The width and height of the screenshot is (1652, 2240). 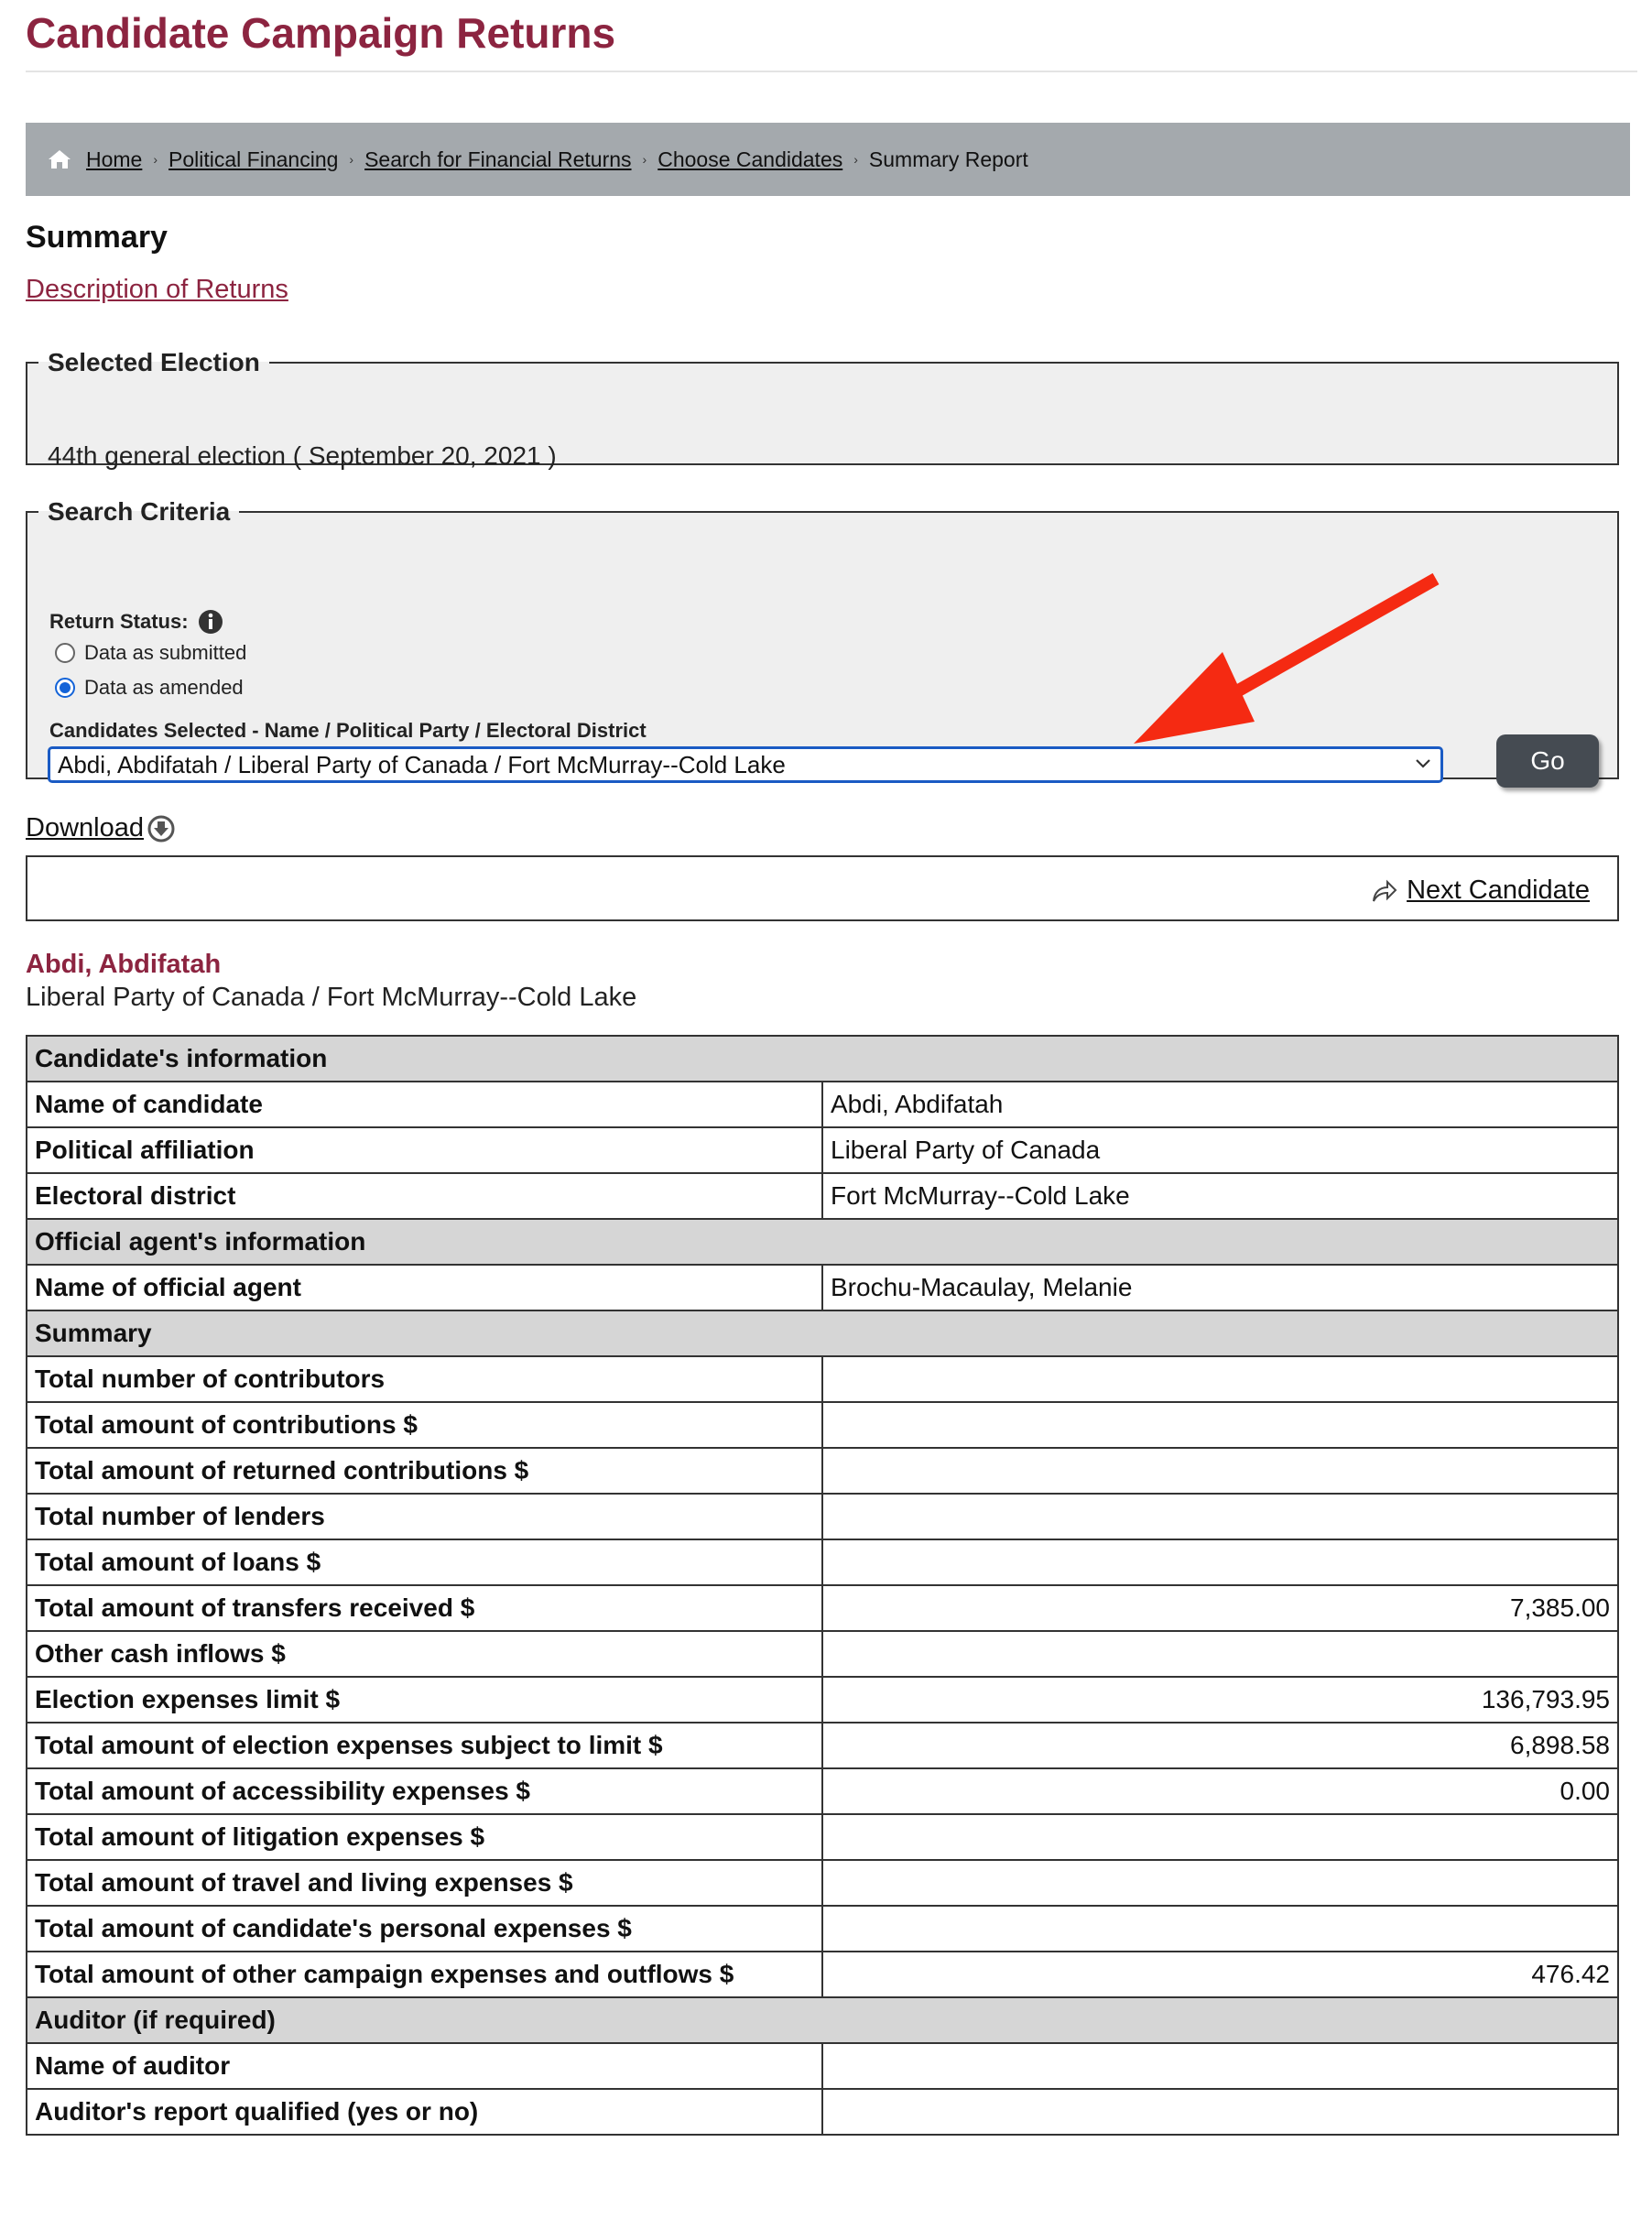 What do you see at coordinates (425, 2112) in the screenshot?
I see `row-label: Auditor's report qualified (yes or no)` at bounding box center [425, 2112].